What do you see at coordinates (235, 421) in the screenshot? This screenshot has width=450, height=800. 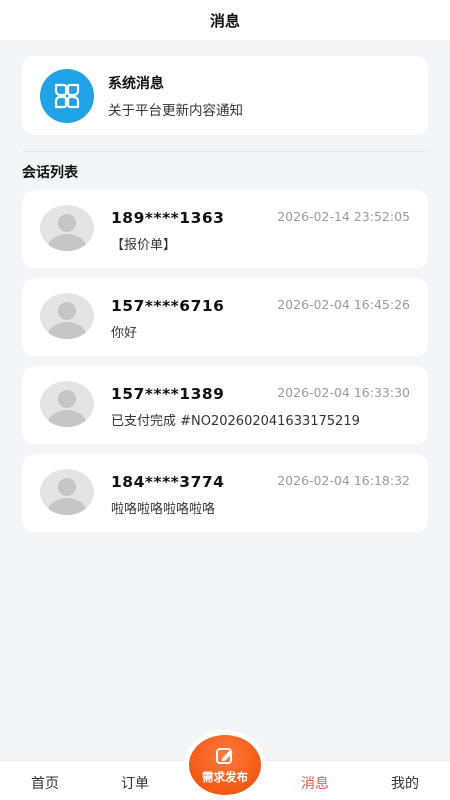 I see `conversation-preview: 已支付完成 #NO202602041633175219` at bounding box center [235, 421].